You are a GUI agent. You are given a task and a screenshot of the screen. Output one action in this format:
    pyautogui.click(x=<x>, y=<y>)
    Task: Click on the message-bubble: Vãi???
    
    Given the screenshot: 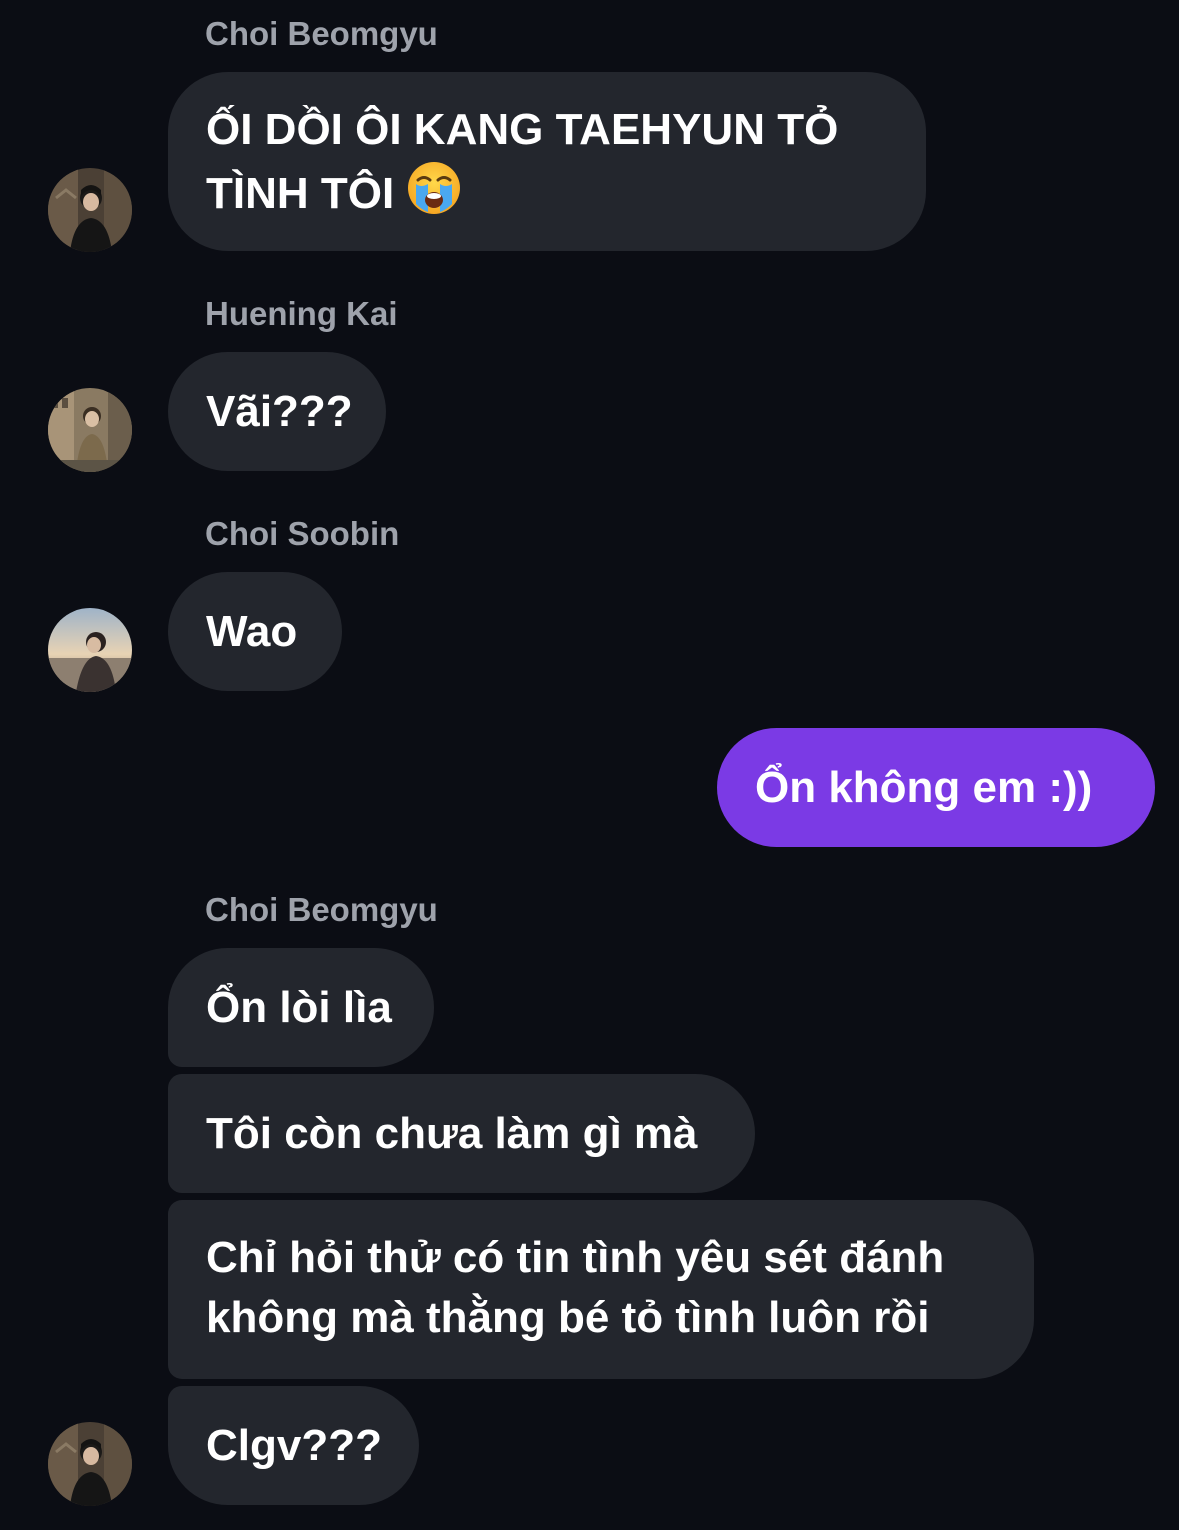 What is the action you would take?
    pyautogui.click(x=277, y=411)
    